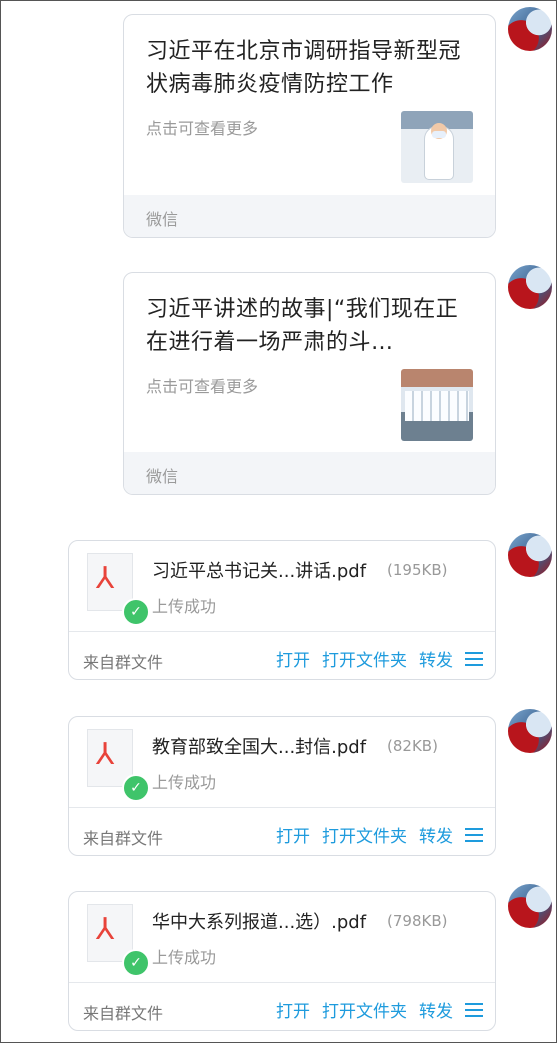 This screenshot has width=557, height=1043. I want to click on file-size: (195KB), so click(417, 570).